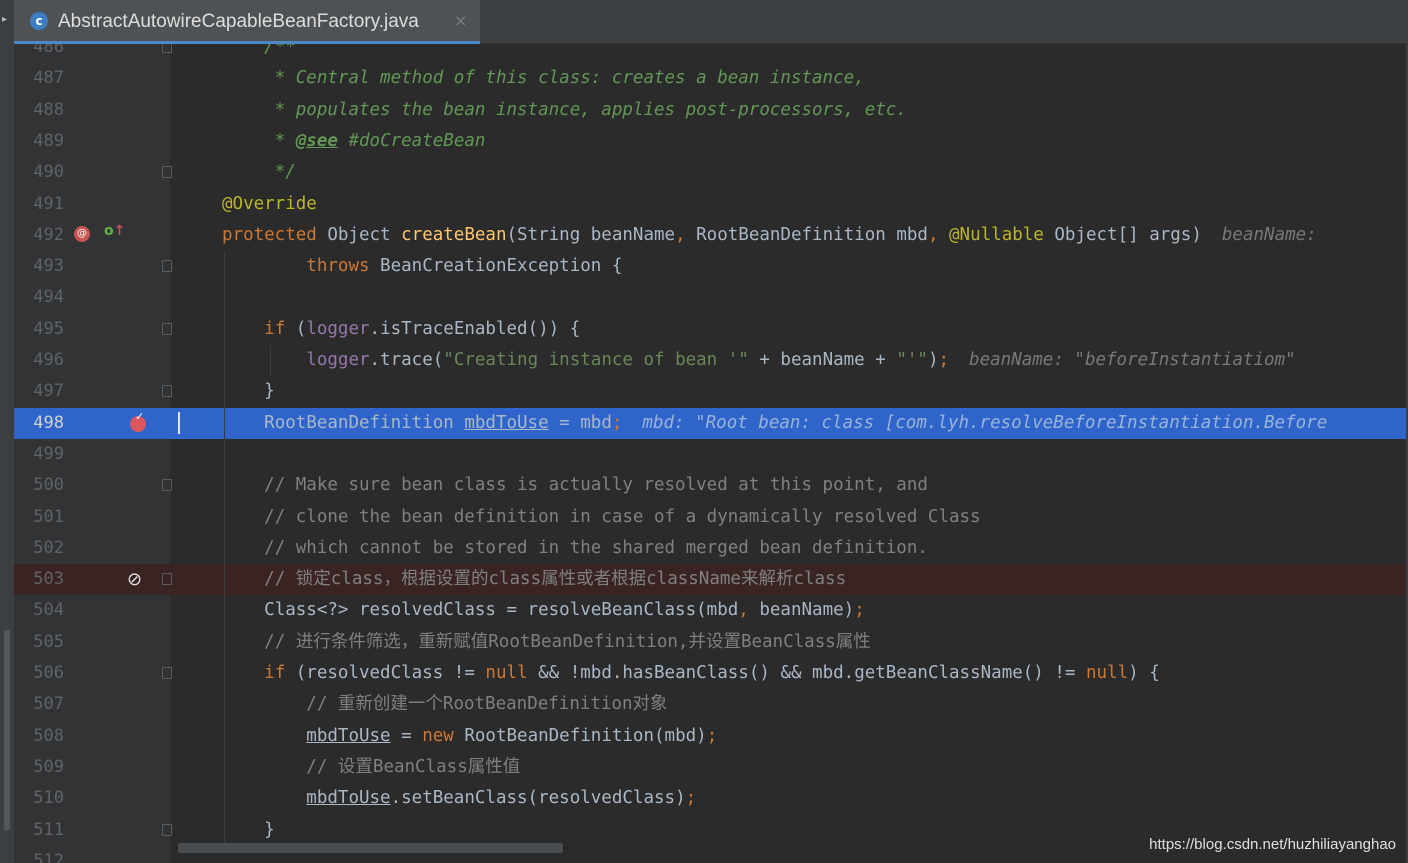 This screenshot has height=863, width=1408. Describe the element at coordinates (711, 204) in the screenshot. I see `code-line-491: 491 @Override` at that location.